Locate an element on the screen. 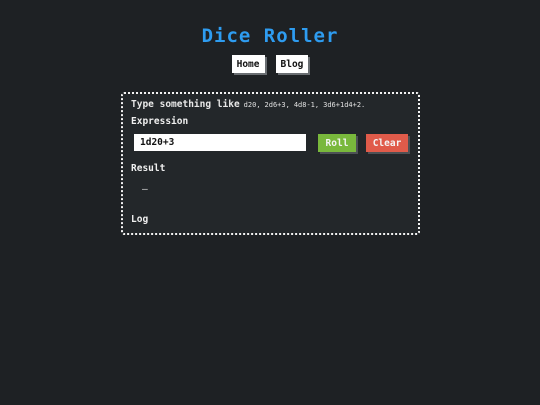  nav-home-button: Home is located at coordinates (248, 64).